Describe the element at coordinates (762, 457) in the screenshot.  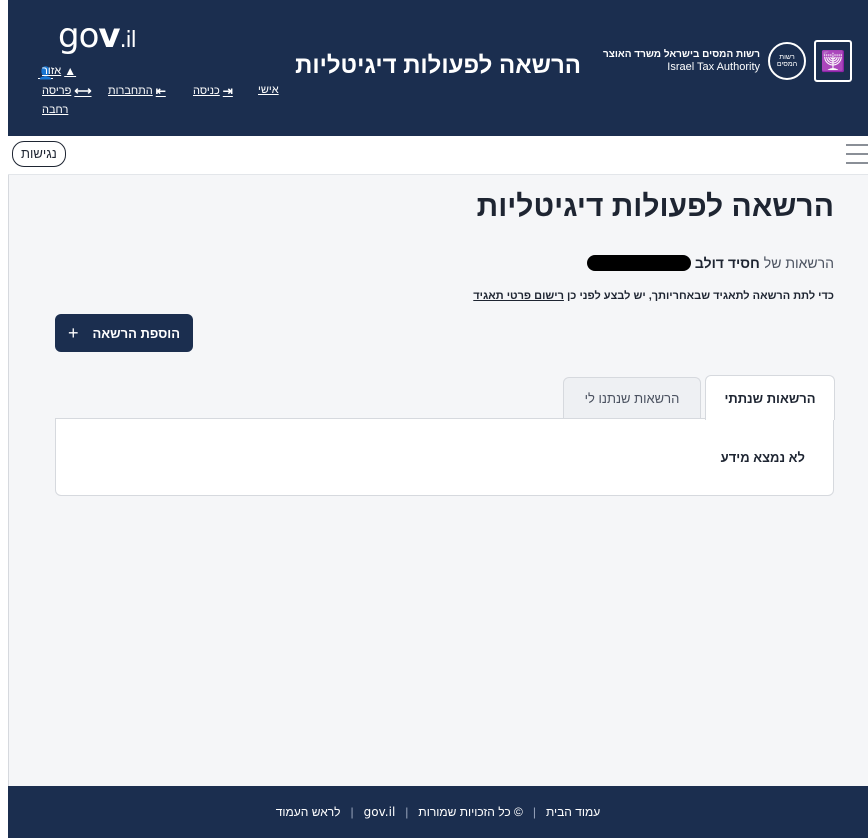
I see `empty-message: לא נמצא מידע` at that location.